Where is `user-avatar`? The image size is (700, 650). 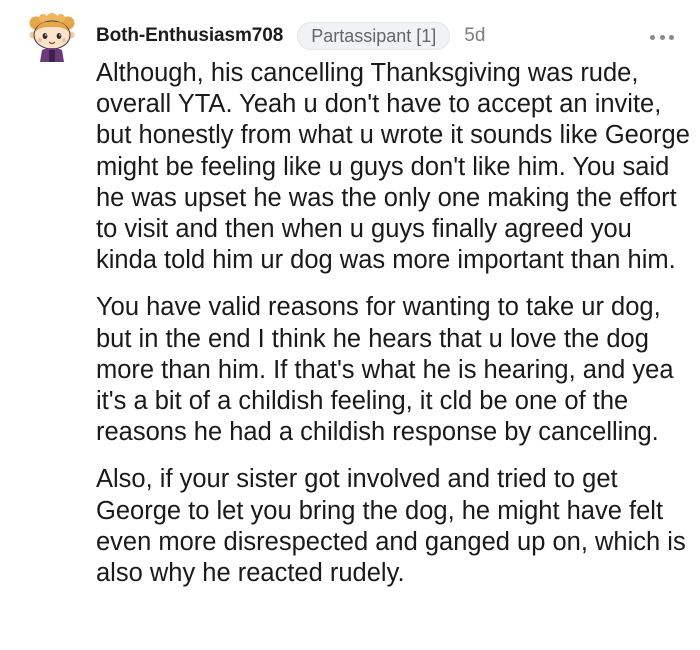 user-avatar is located at coordinates (52, 36).